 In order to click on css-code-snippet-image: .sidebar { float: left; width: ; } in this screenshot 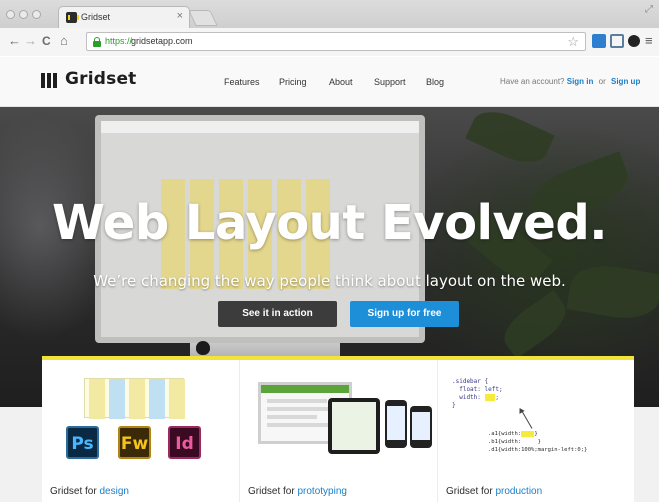, I will do `click(477, 393)`.